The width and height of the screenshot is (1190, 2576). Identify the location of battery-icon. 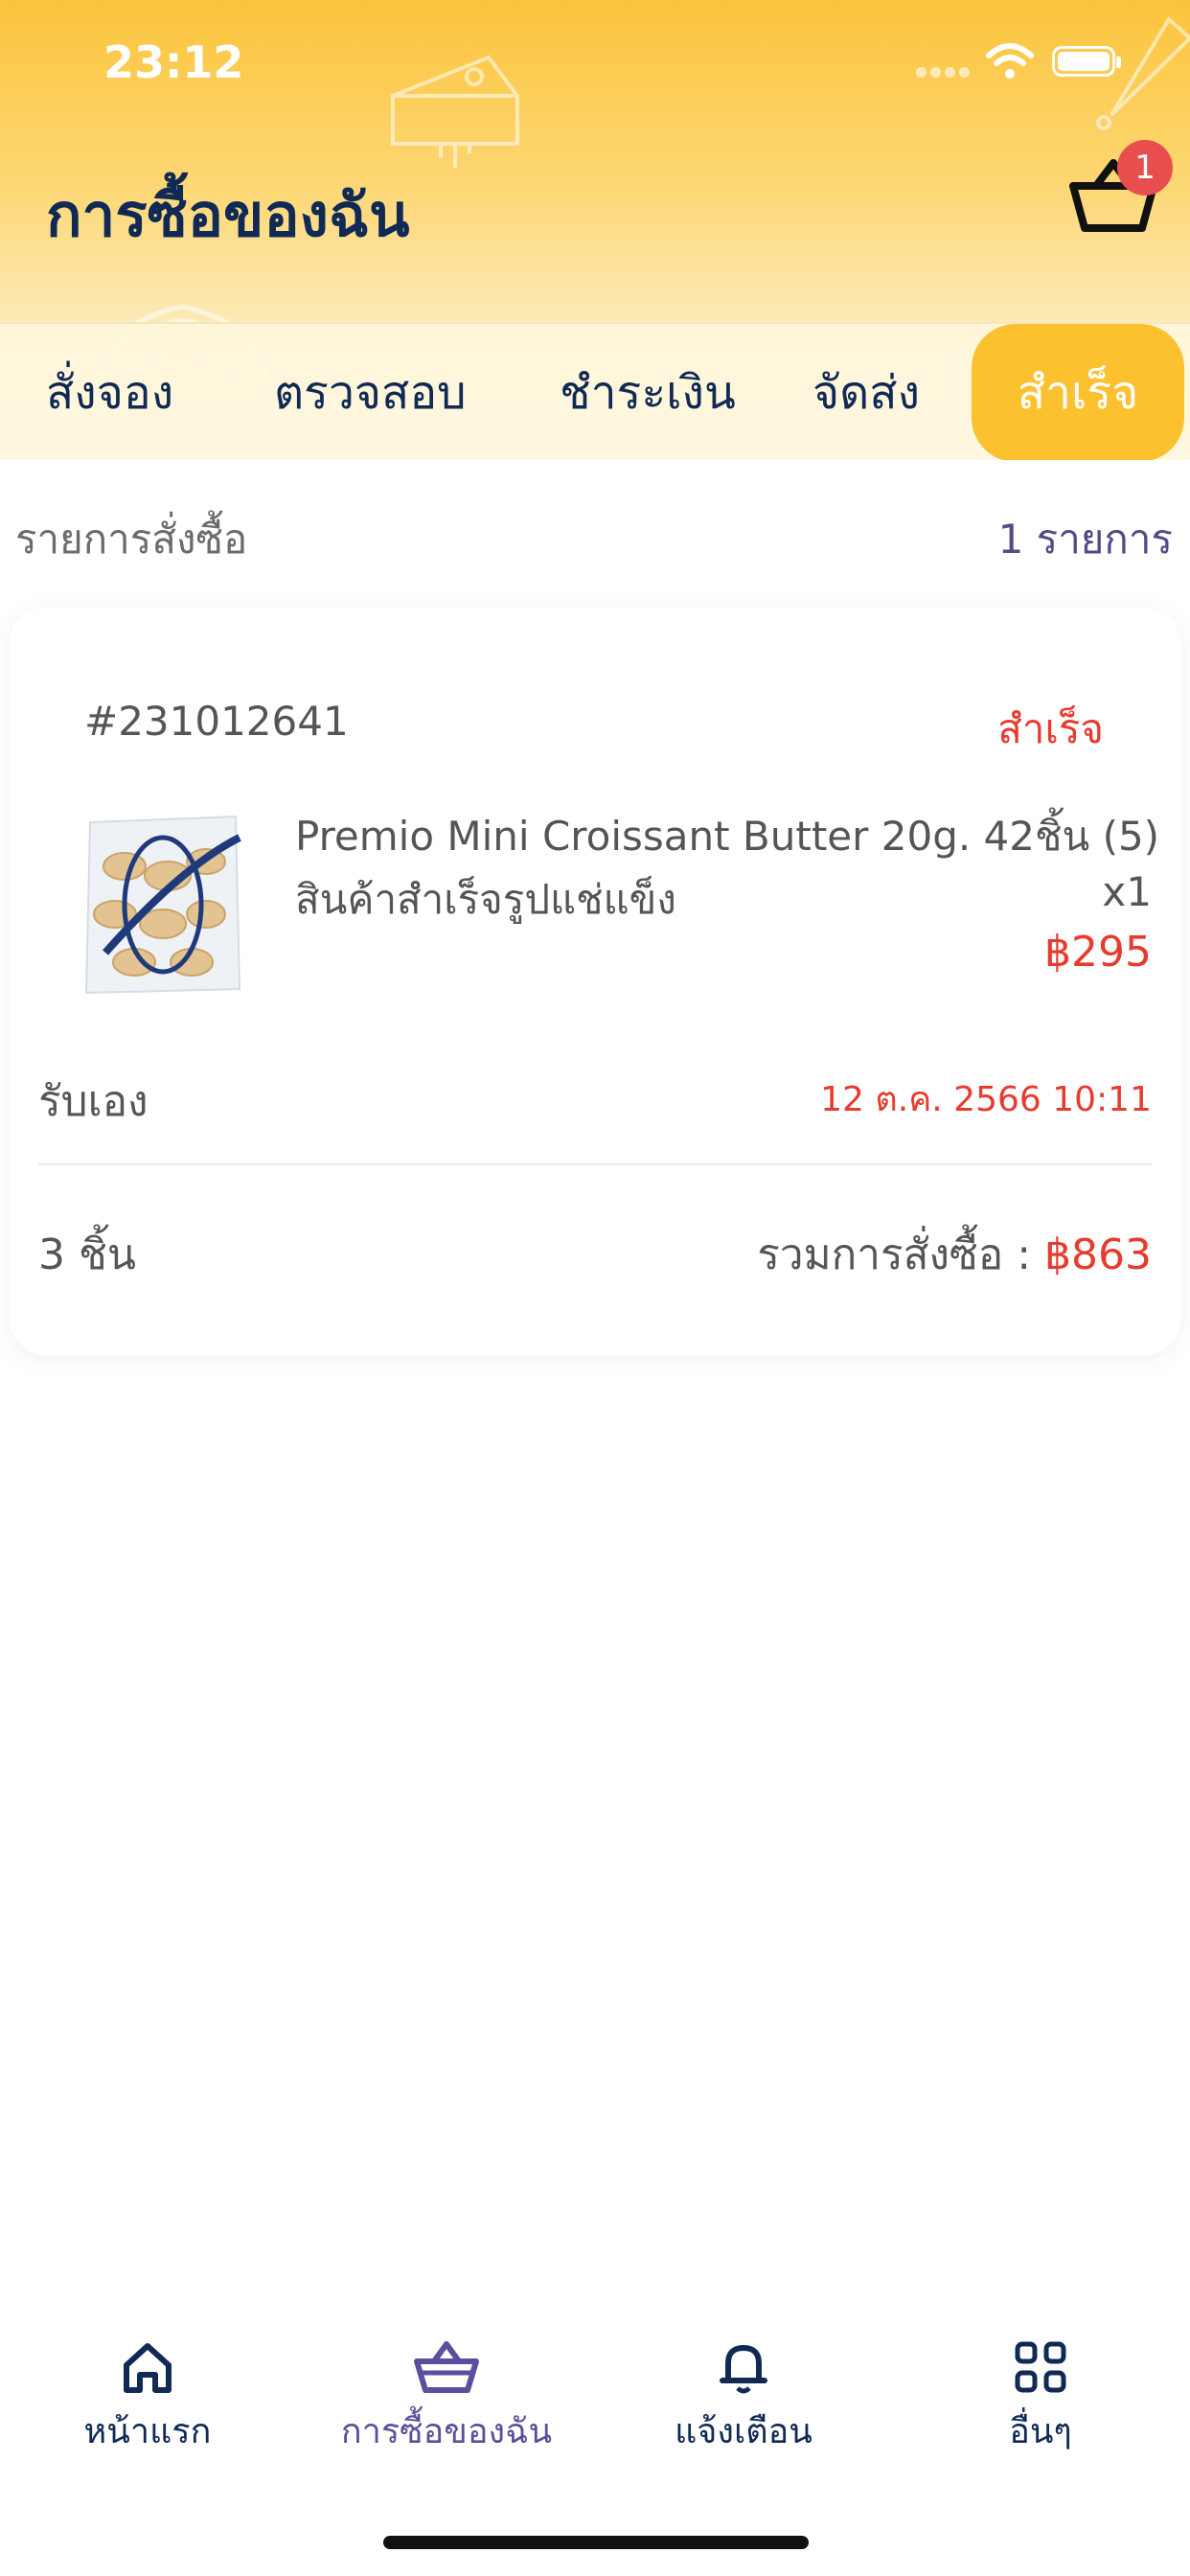
(1087, 62).